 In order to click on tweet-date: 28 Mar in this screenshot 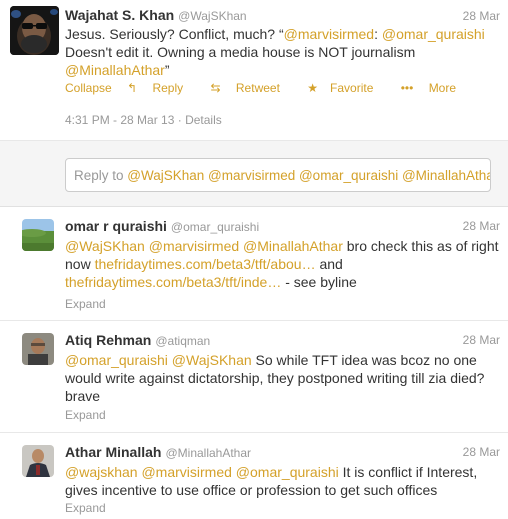, I will do `click(481, 16)`.